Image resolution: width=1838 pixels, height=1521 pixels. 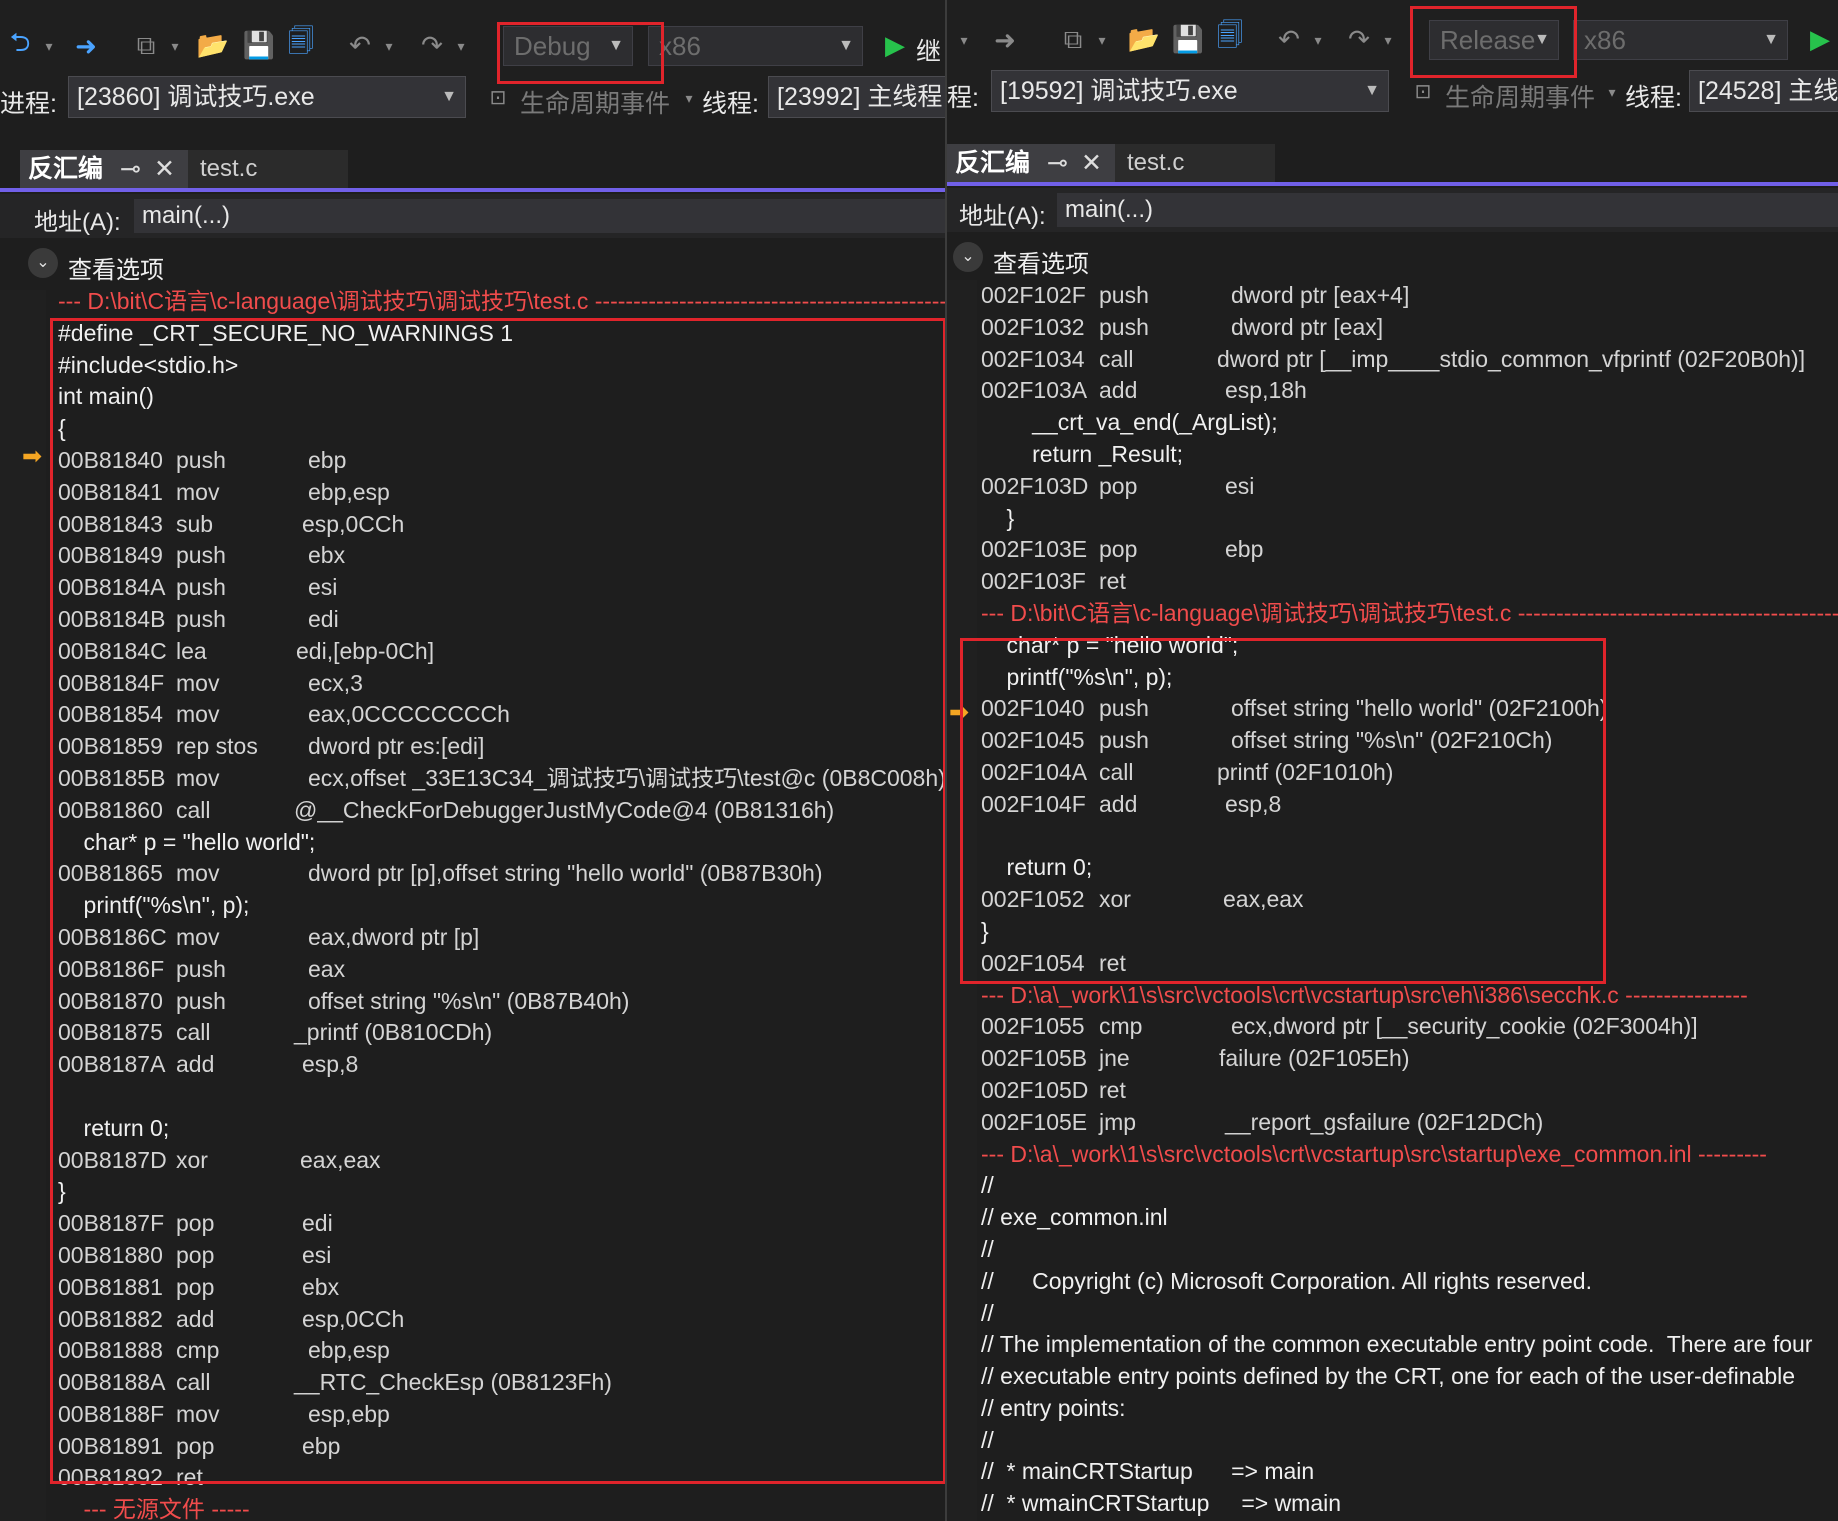 I want to click on back-icon: ⮌, so click(x=20, y=44).